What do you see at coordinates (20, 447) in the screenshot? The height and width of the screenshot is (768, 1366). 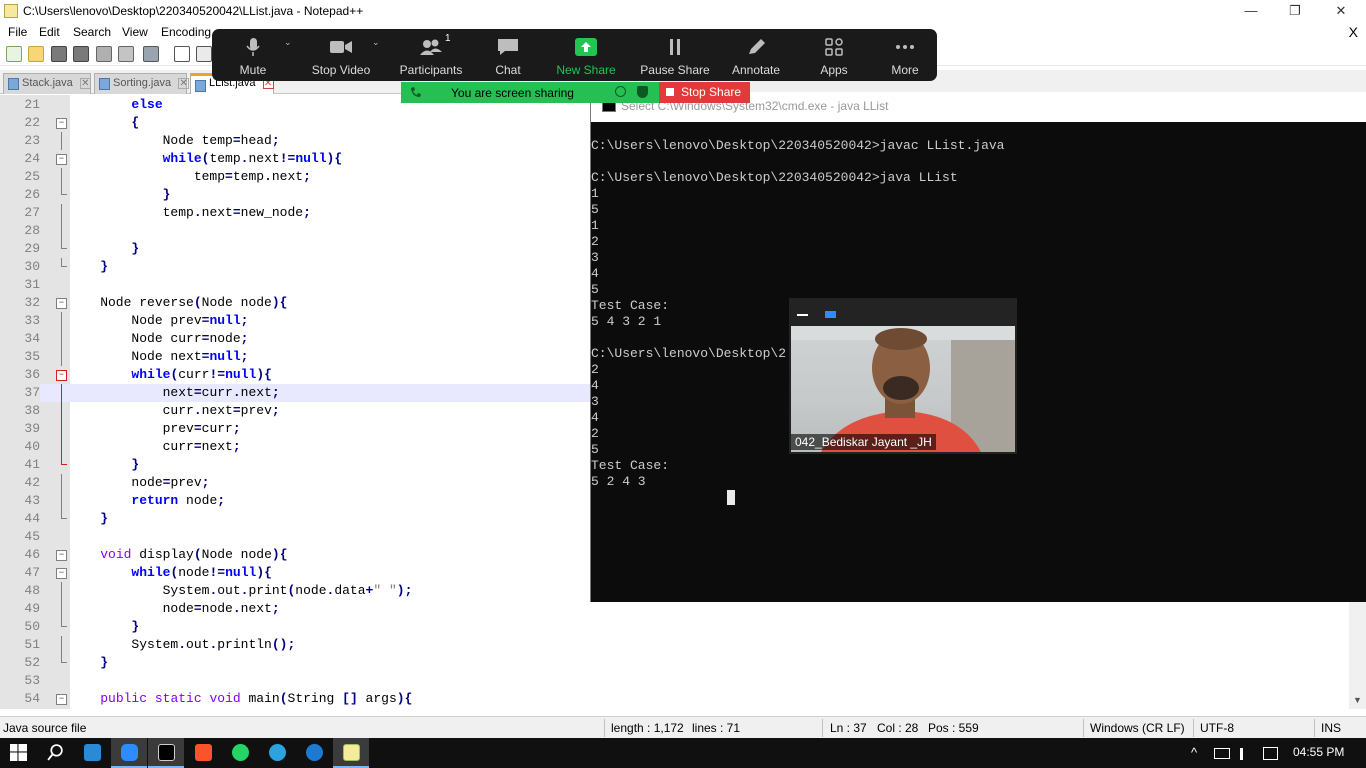 I see `line-number: 40` at bounding box center [20, 447].